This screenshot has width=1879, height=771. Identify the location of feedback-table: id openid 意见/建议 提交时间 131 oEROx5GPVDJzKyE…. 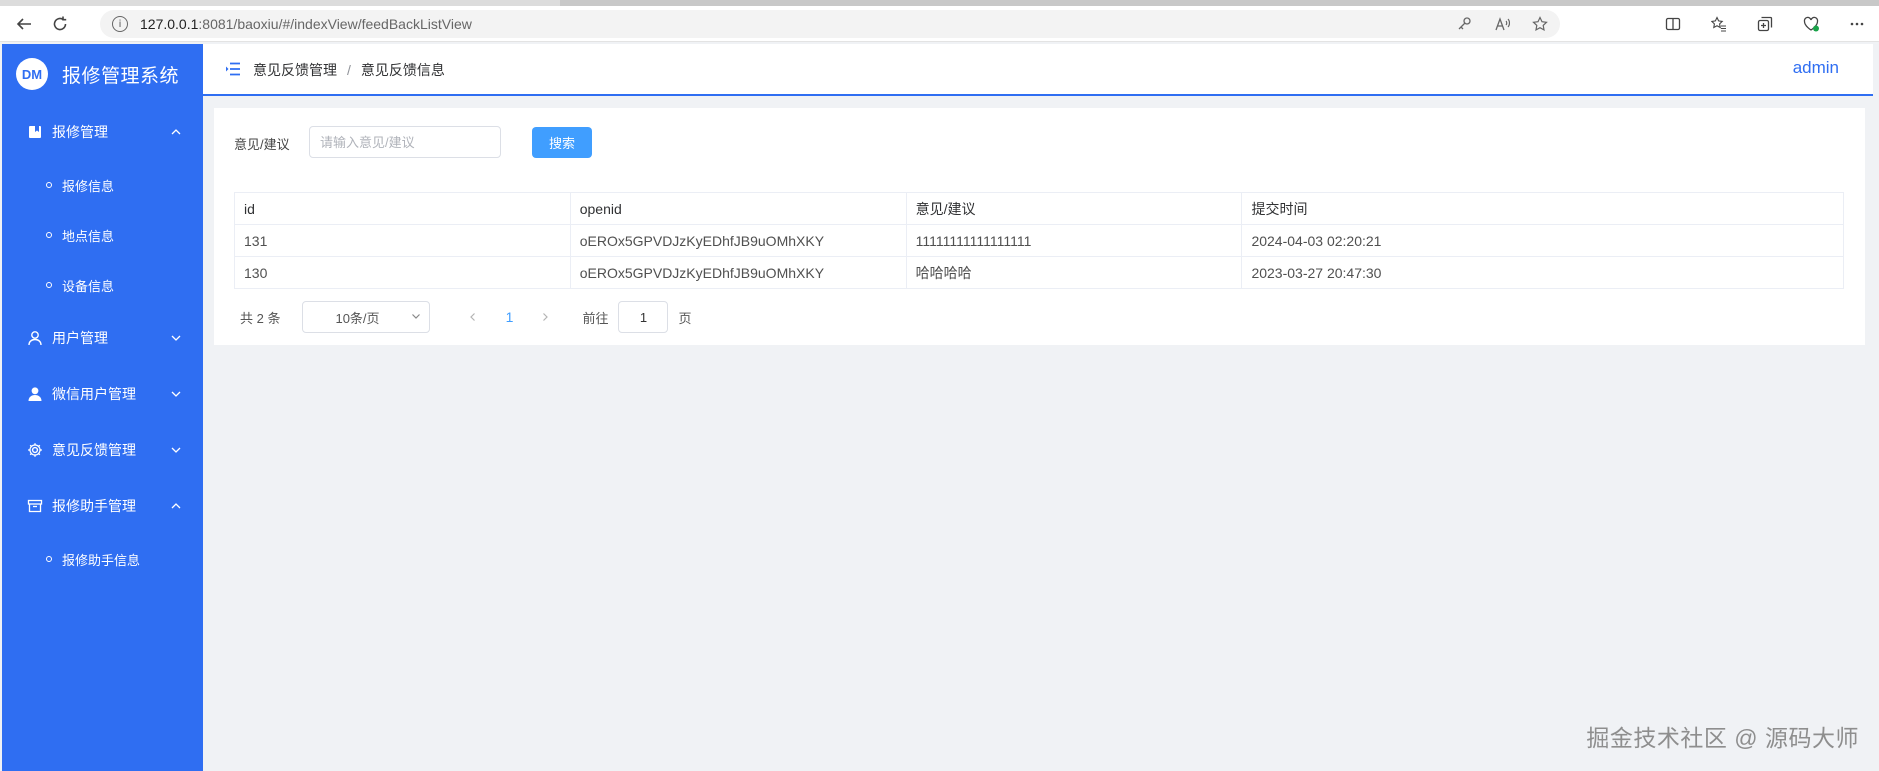
(1039, 240).